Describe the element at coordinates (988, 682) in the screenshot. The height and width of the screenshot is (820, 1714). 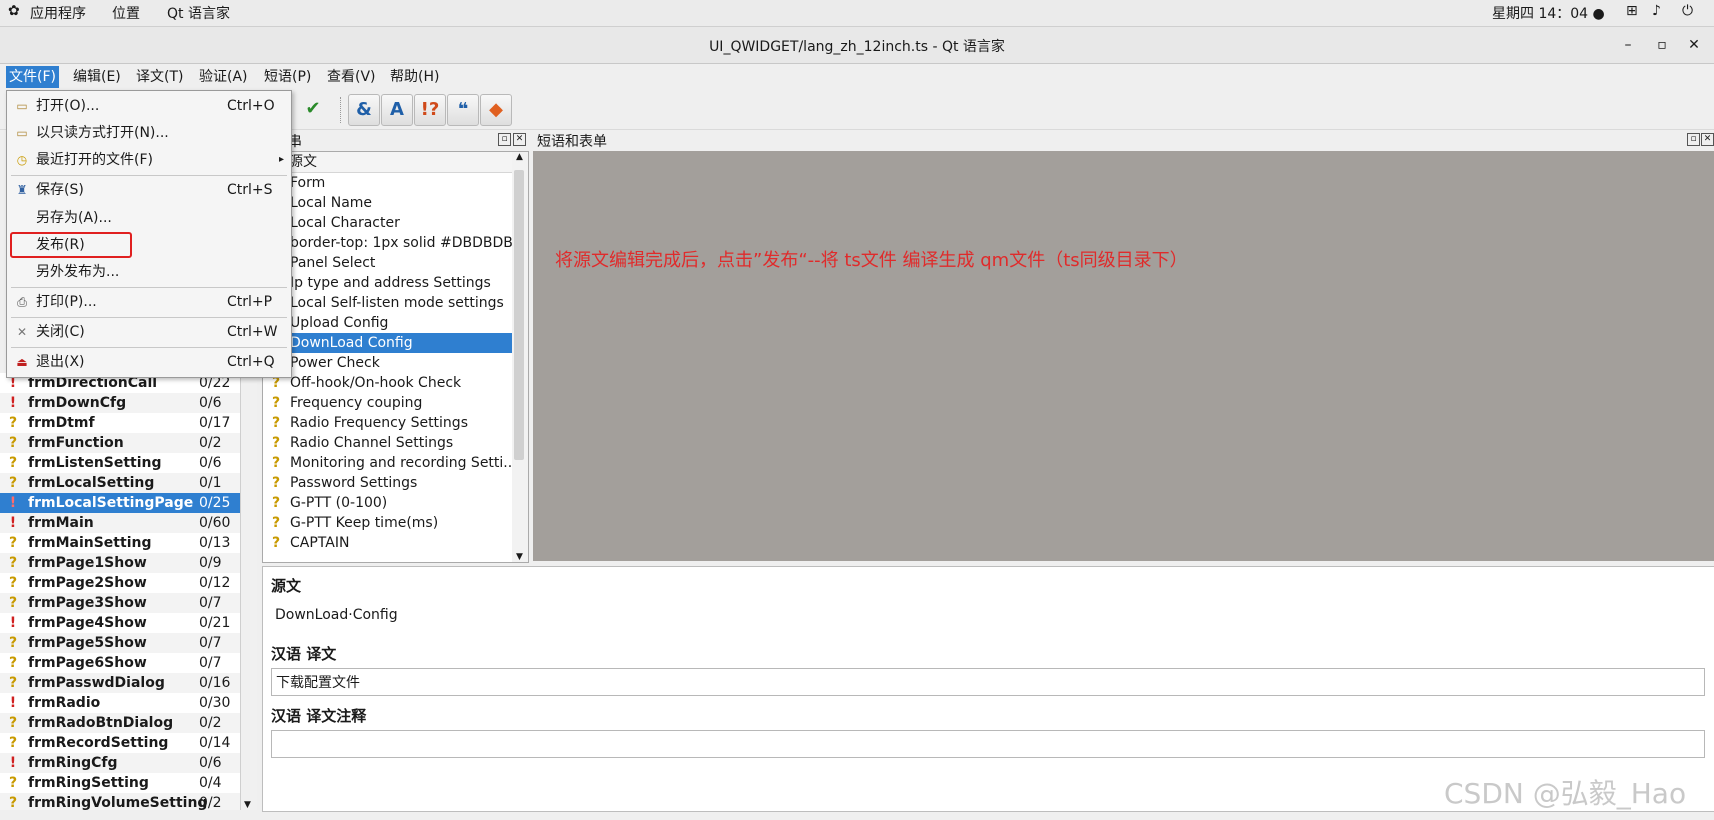
I see `translation-input: 下载配置文件` at that location.